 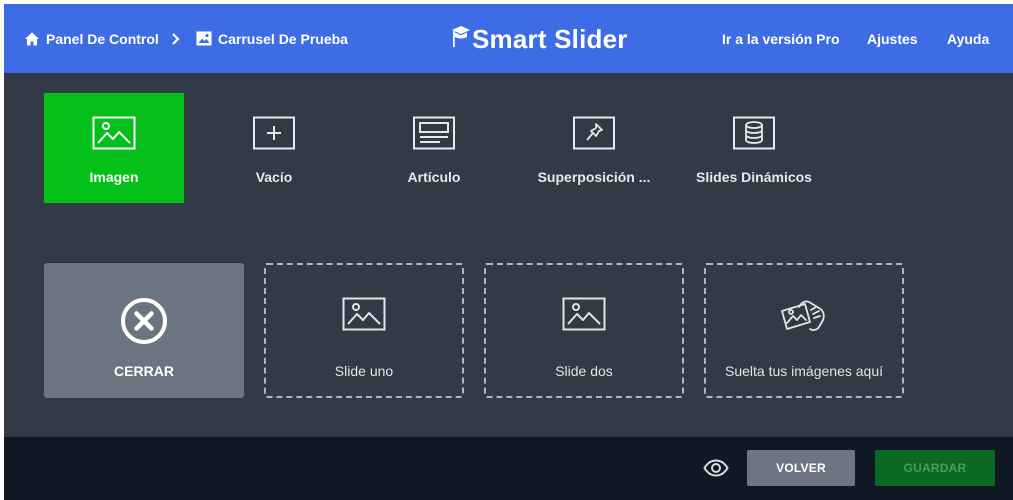 I want to click on pin-icon, so click(x=594, y=135).